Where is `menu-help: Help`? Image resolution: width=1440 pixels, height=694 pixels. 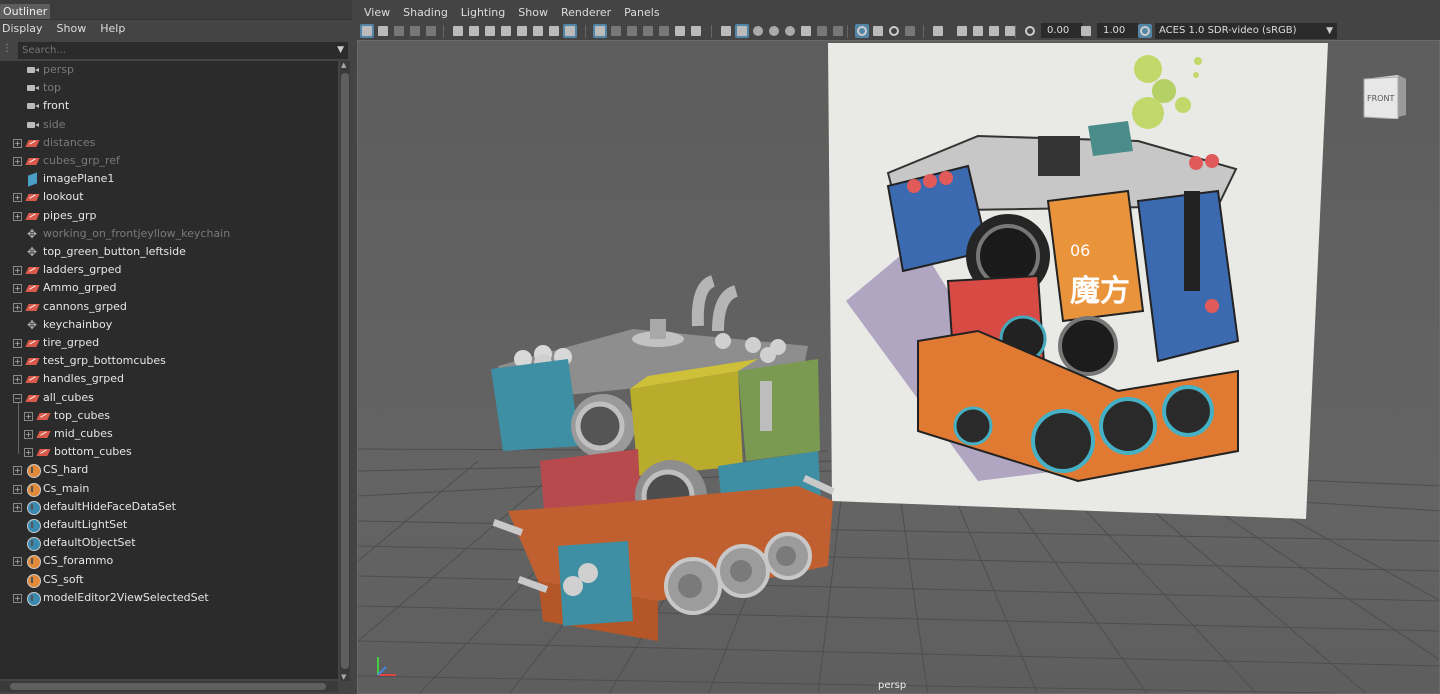 menu-help: Help is located at coordinates (112, 28).